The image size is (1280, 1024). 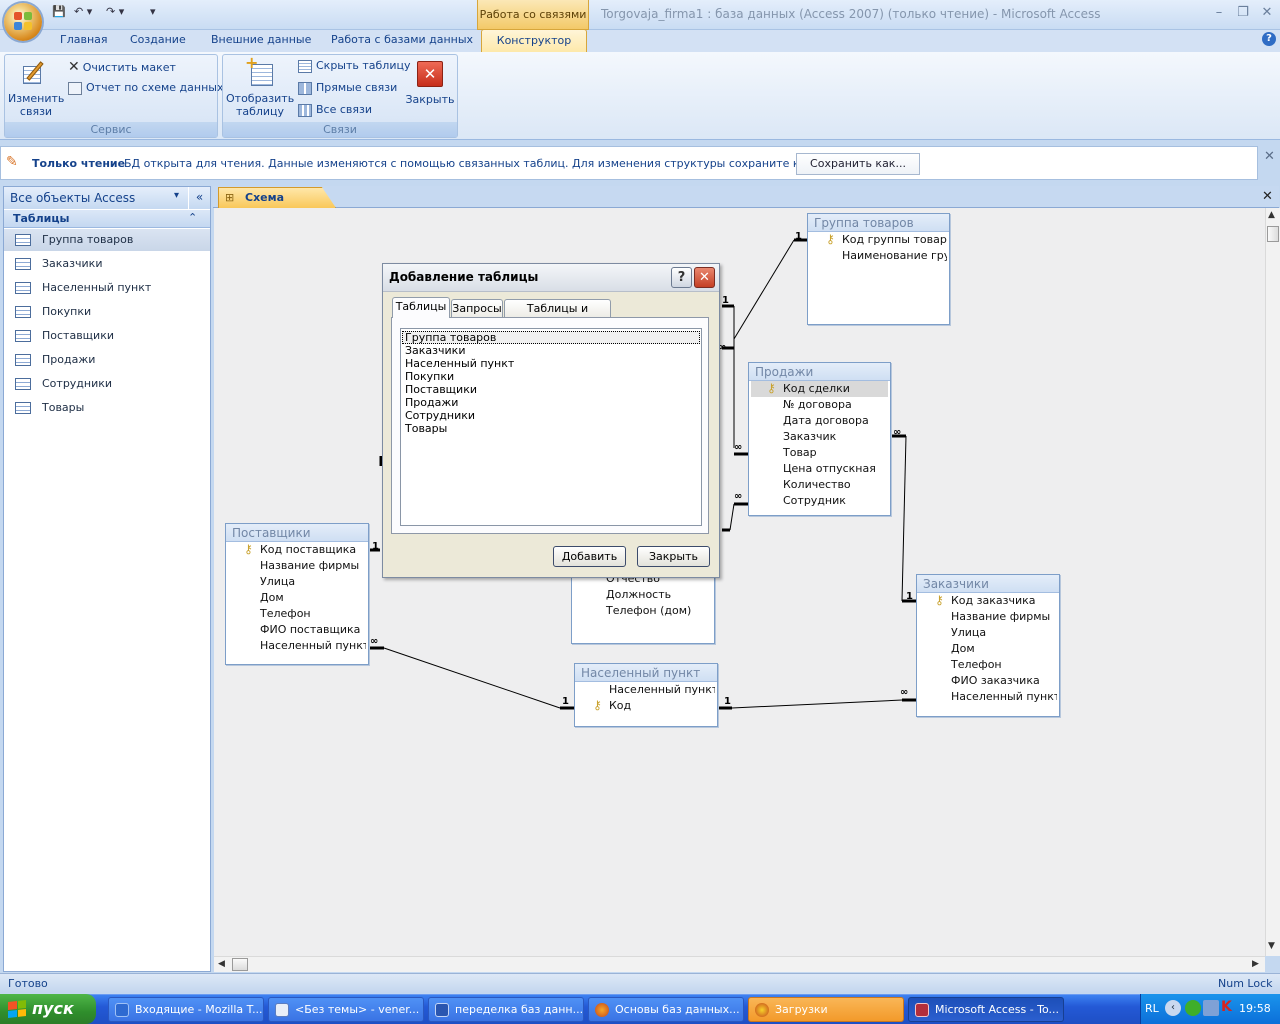 I want to click on all-relations-button: Все связи, so click(x=335, y=110).